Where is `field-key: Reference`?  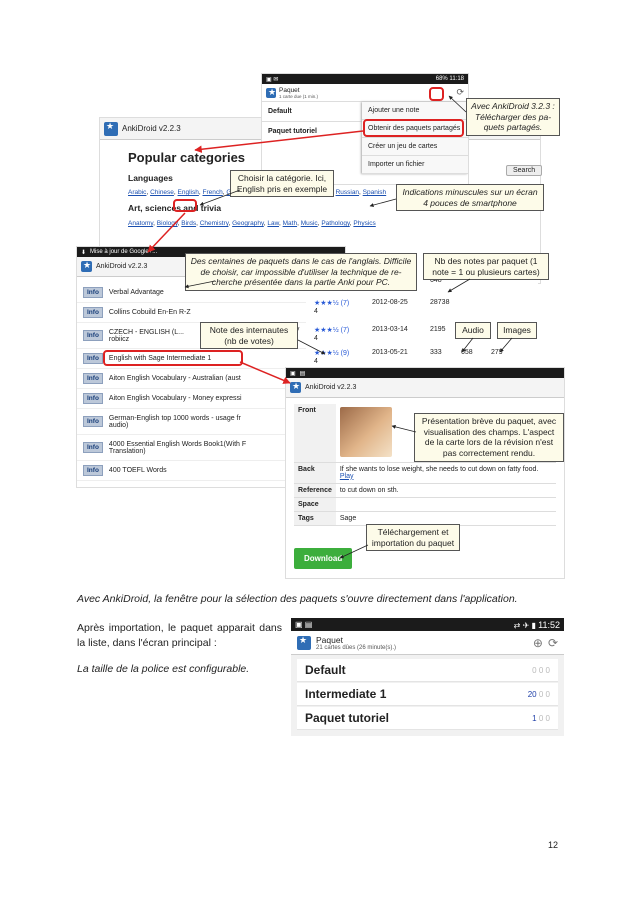 field-key: Reference is located at coordinates (315, 490).